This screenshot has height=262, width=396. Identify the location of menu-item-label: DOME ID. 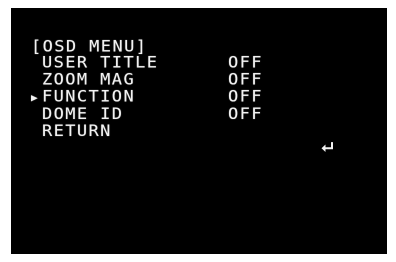
(83, 114).